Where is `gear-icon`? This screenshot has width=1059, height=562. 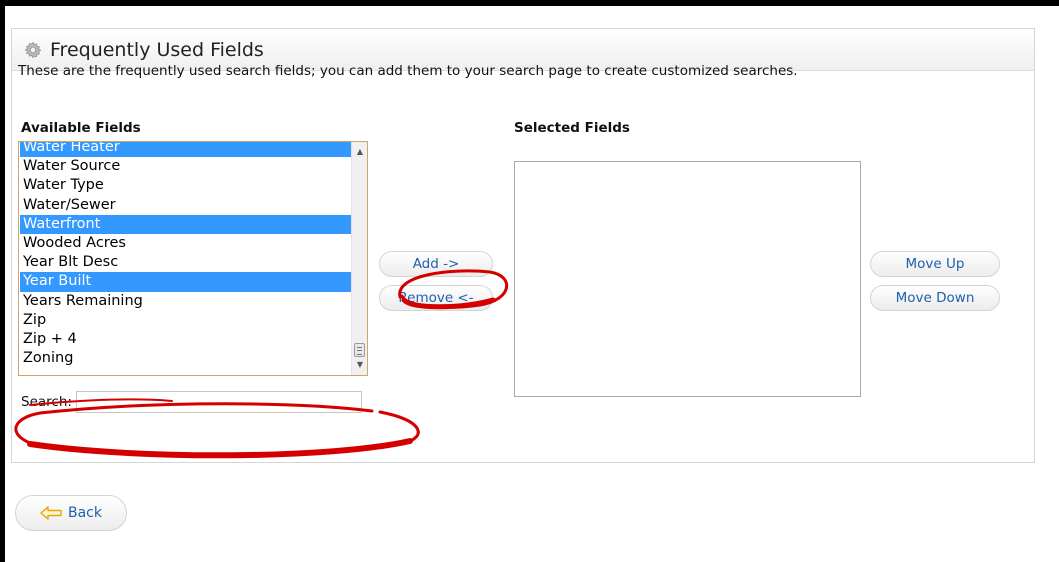
gear-icon is located at coordinates (33, 49).